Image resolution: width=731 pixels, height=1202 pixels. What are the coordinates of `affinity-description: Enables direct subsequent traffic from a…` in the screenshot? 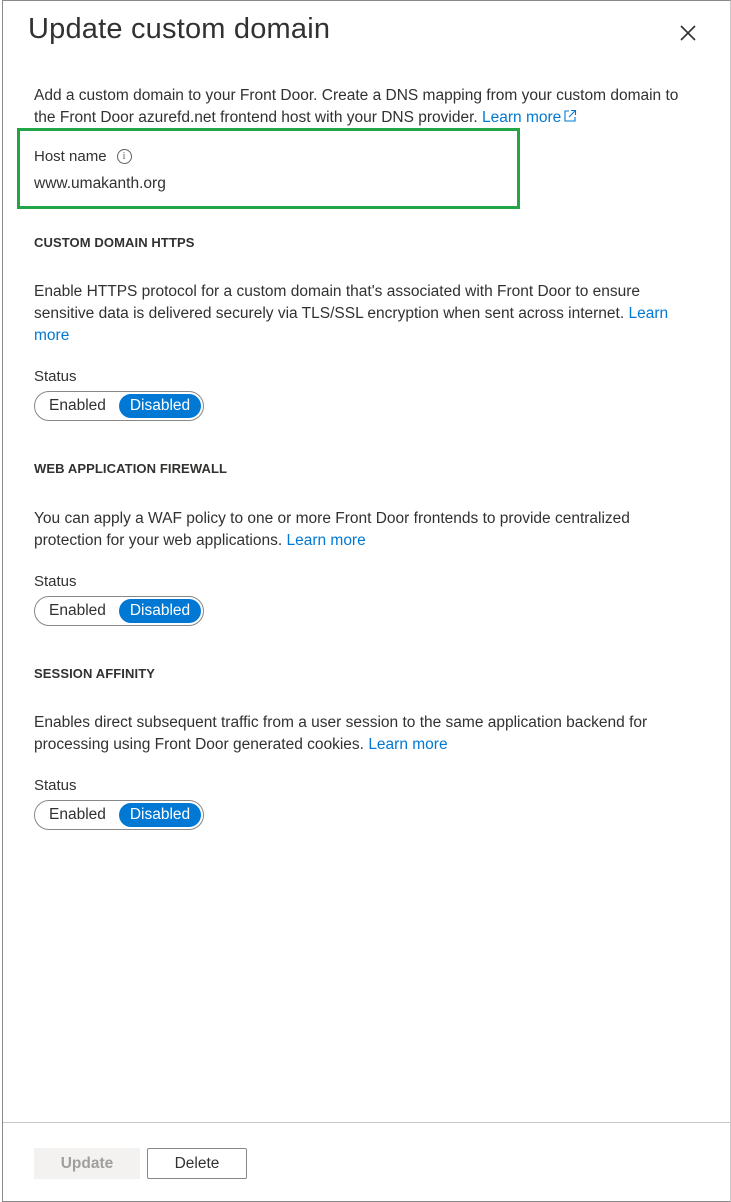 It's located at (341, 733).